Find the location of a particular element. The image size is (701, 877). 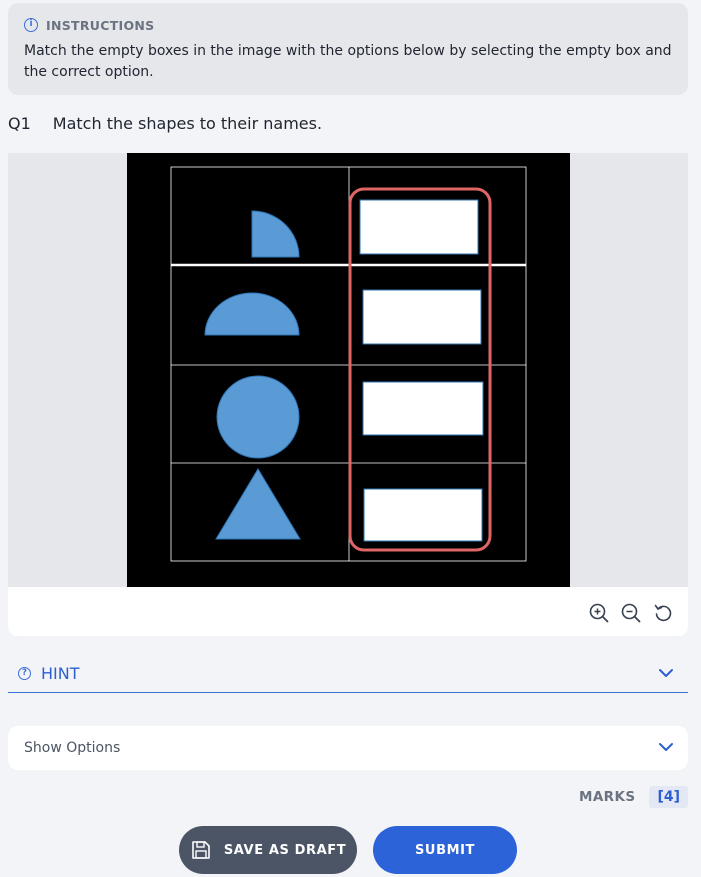

zoom-out-button is located at coordinates (631, 613).